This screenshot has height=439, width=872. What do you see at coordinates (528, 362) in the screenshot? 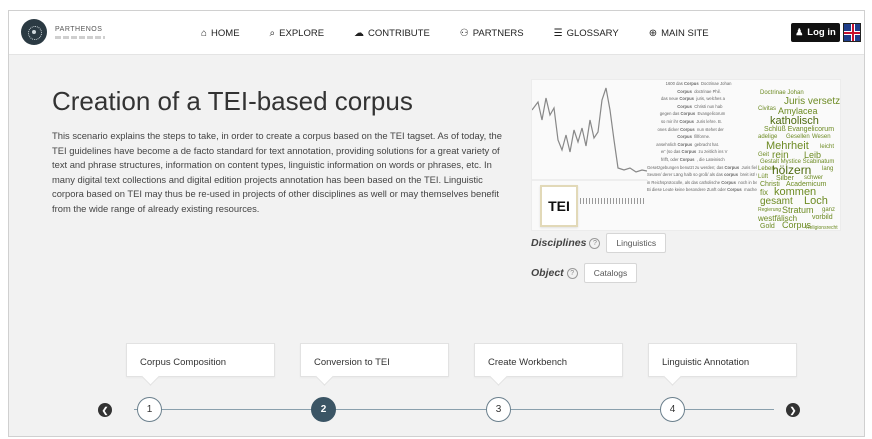
I see `step-label: Create Workbench` at bounding box center [528, 362].